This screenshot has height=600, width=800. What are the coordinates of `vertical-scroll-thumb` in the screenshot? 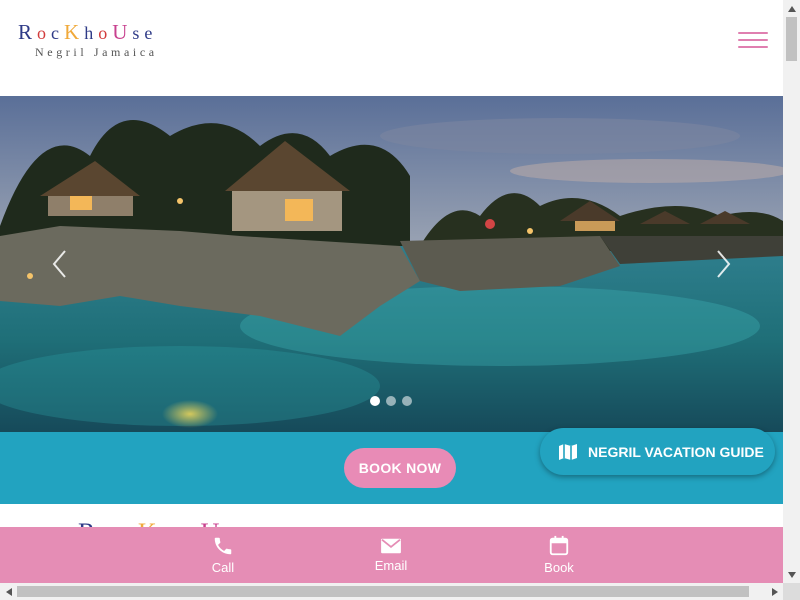 It's located at (791, 39).